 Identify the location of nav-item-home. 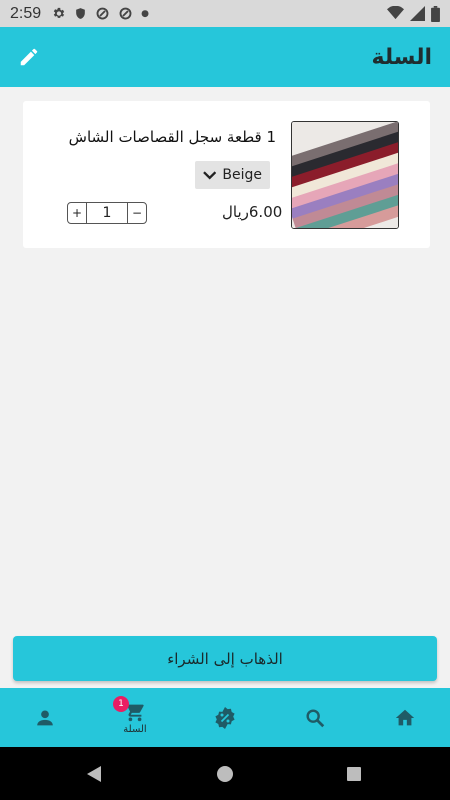
(405, 717).